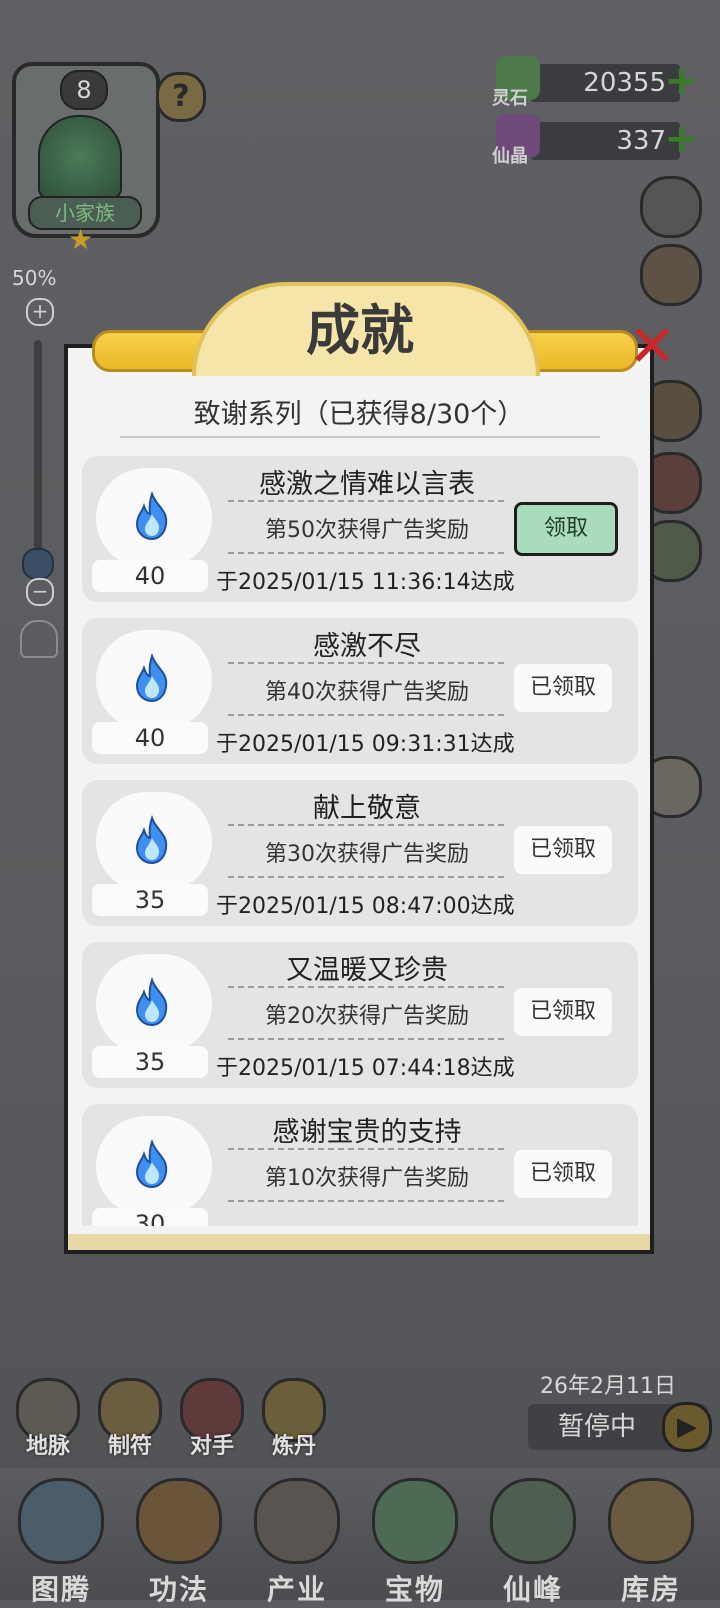  Describe the element at coordinates (179, 1521) in the screenshot. I see `flame-scroll-icon` at that location.